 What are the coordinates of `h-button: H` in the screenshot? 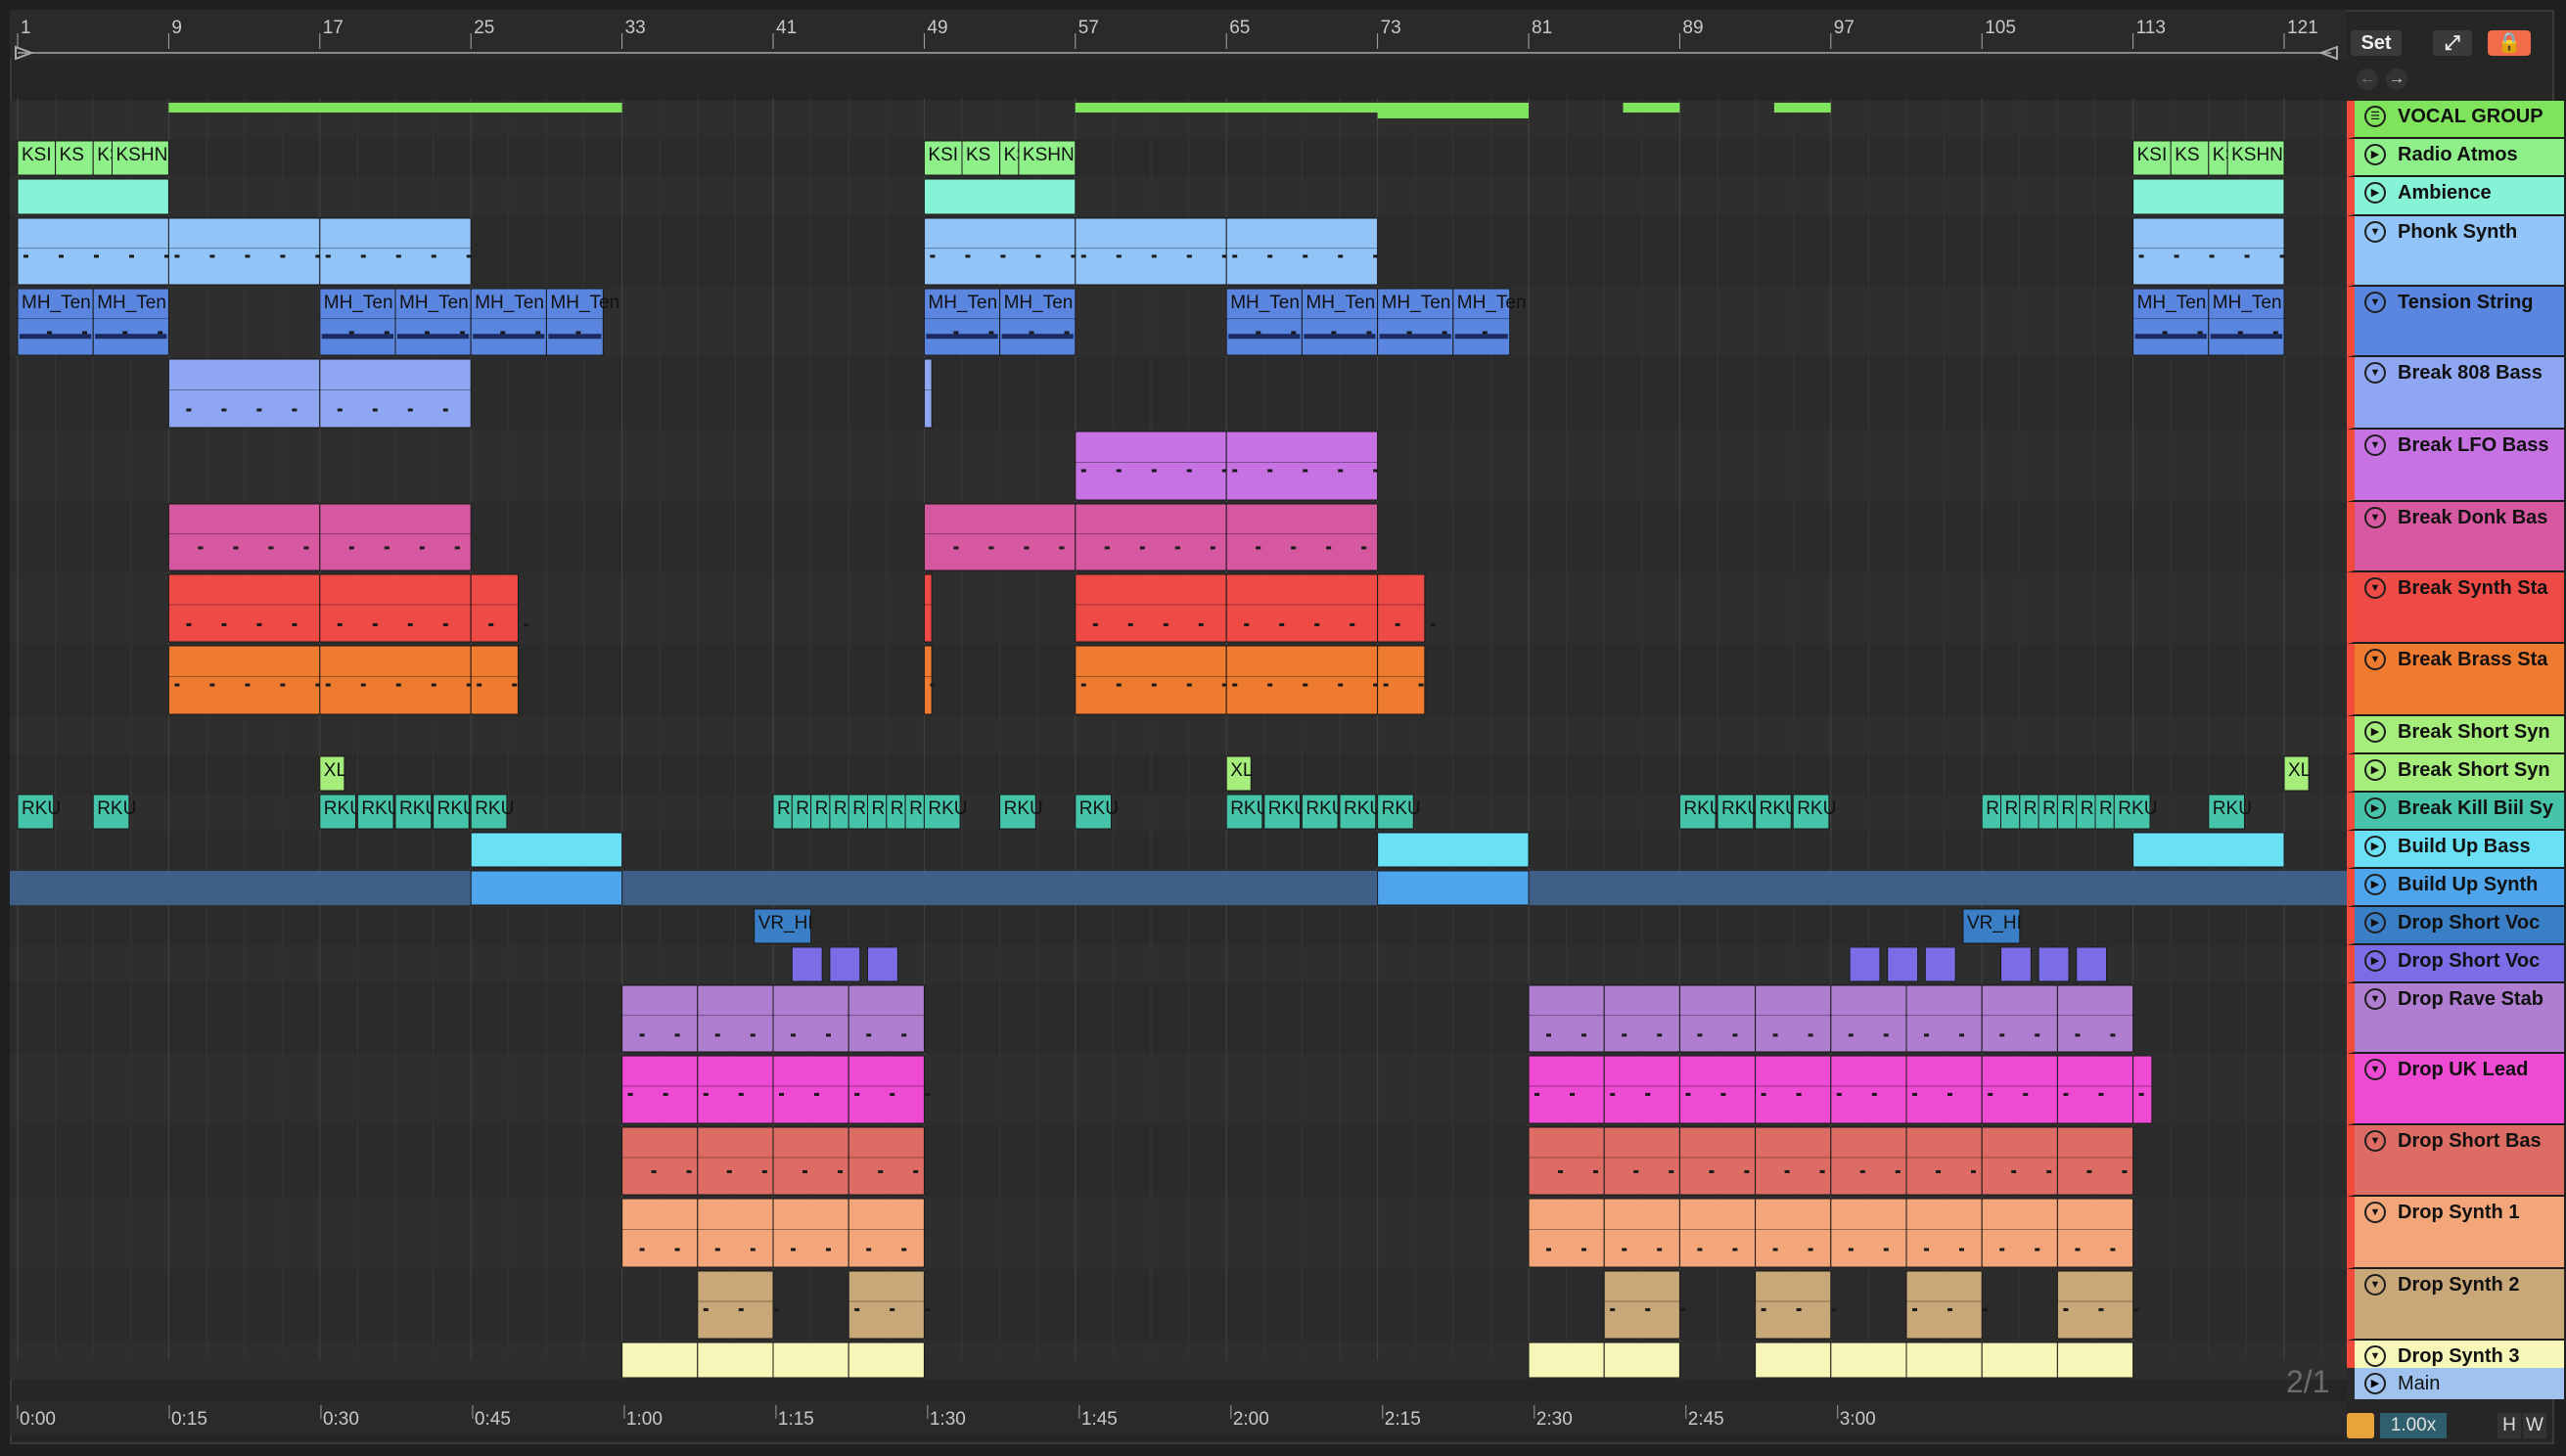 It's located at (2509, 1425).